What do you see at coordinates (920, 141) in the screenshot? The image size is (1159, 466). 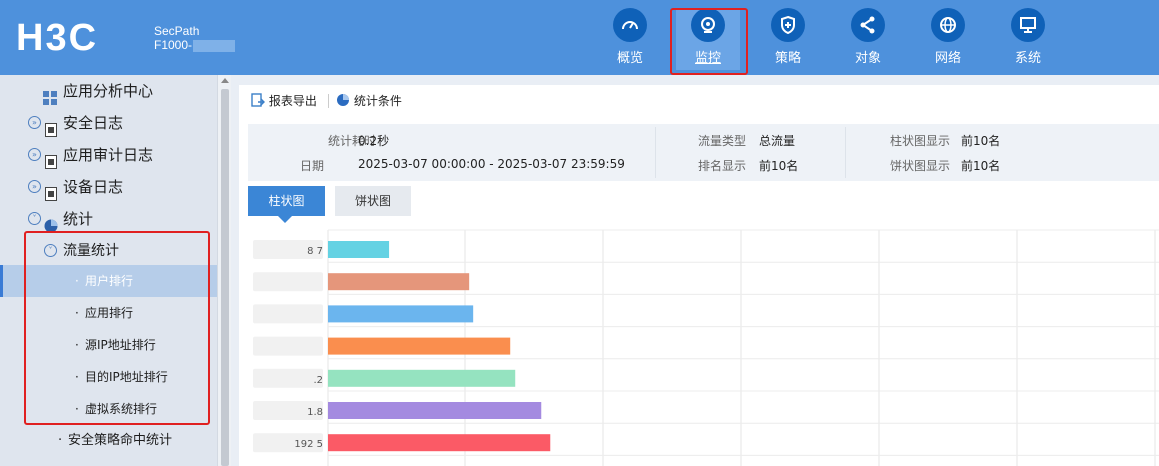 I see `bar-display-label: 柱状图显示` at bounding box center [920, 141].